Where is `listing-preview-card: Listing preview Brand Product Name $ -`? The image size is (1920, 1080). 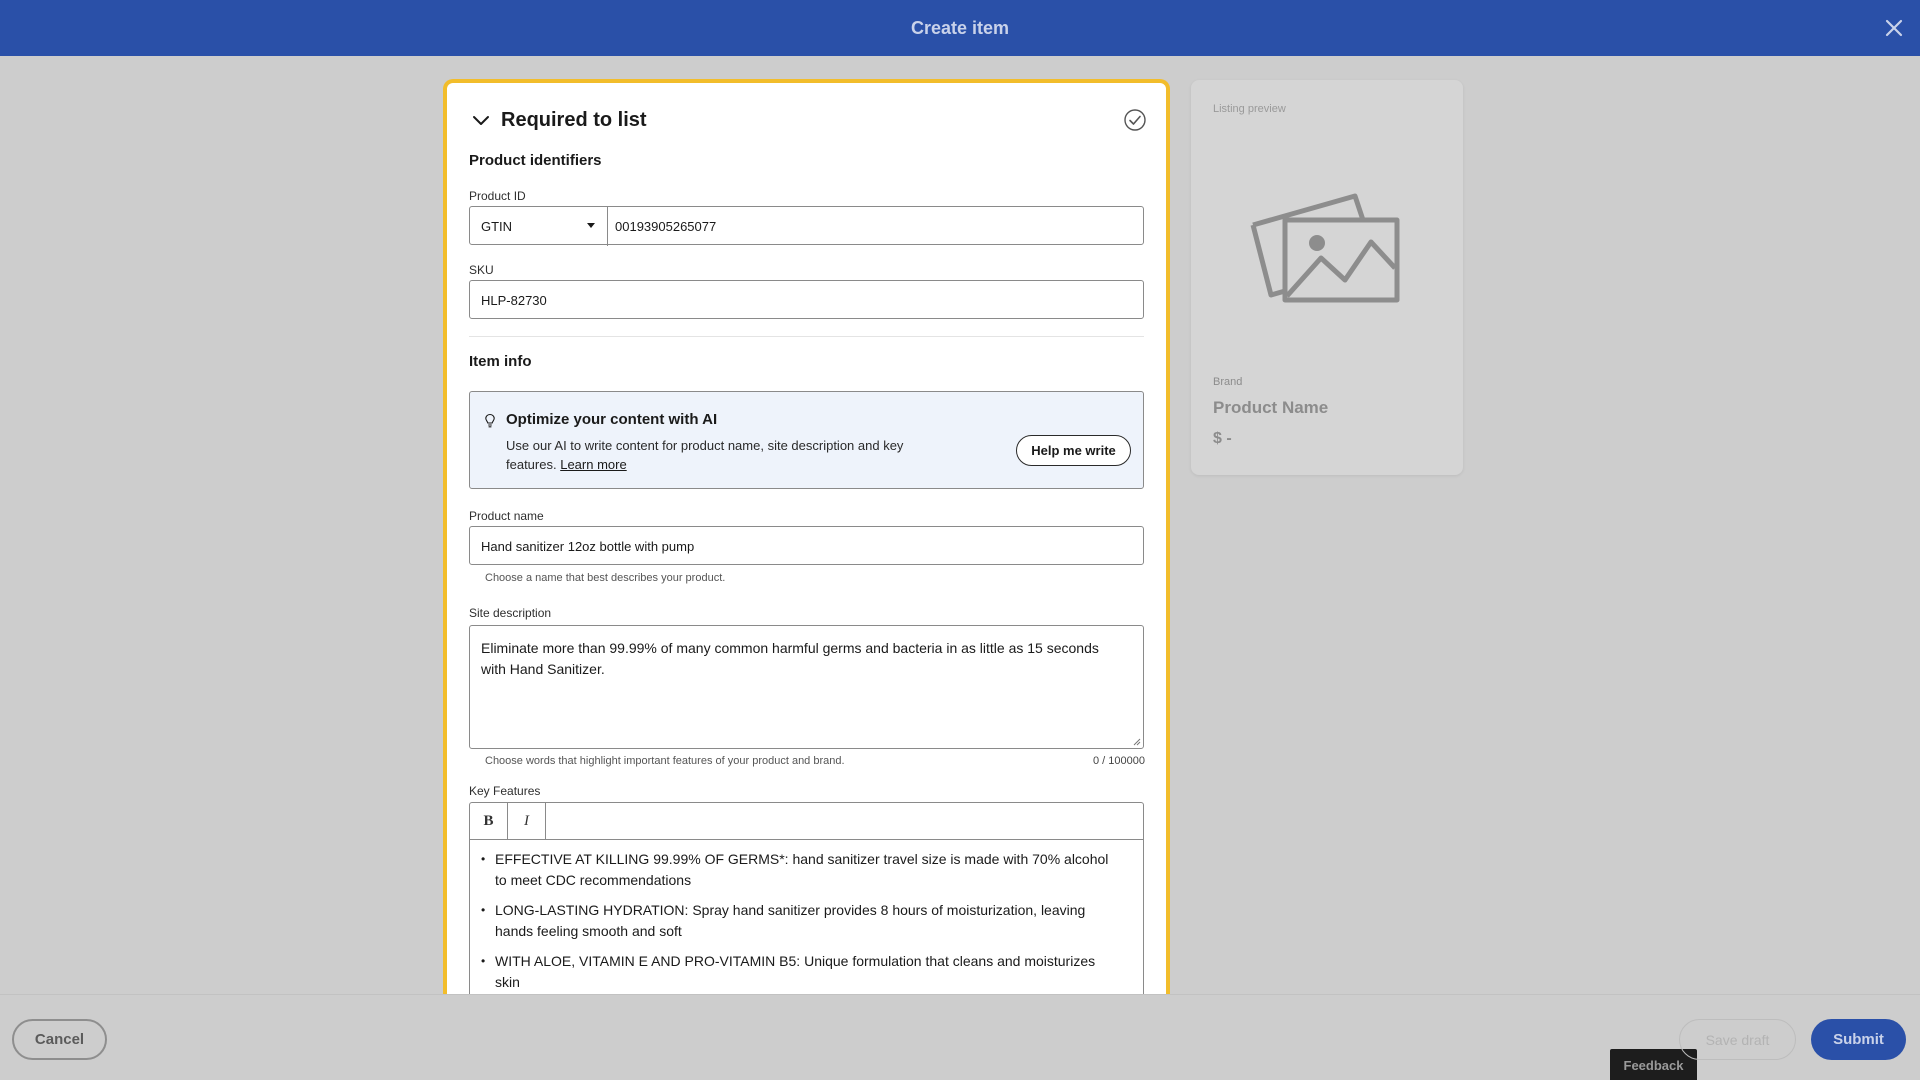 listing-preview-card: Listing preview Brand Product Name $ - is located at coordinates (1327, 277).